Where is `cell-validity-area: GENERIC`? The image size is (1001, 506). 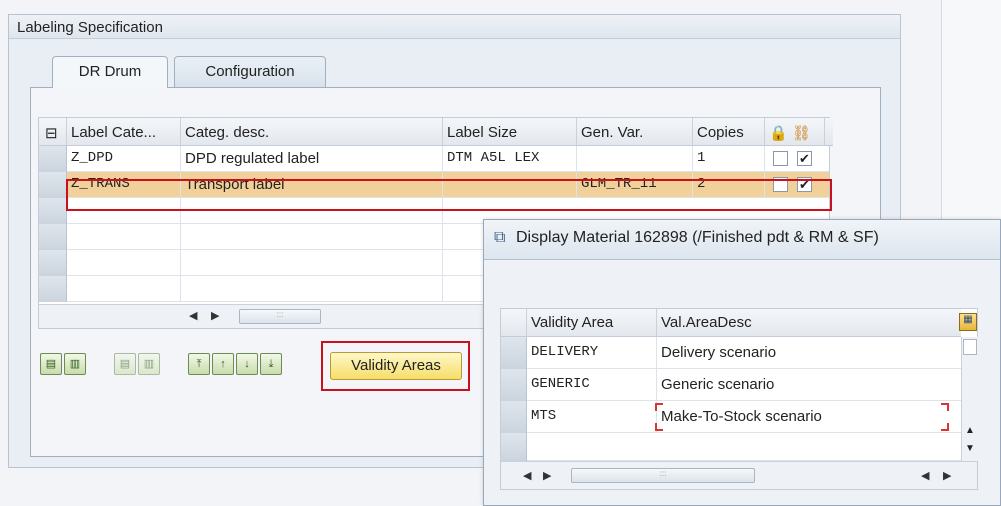
cell-validity-area: GENERIC is located at coordinates (592, 385).